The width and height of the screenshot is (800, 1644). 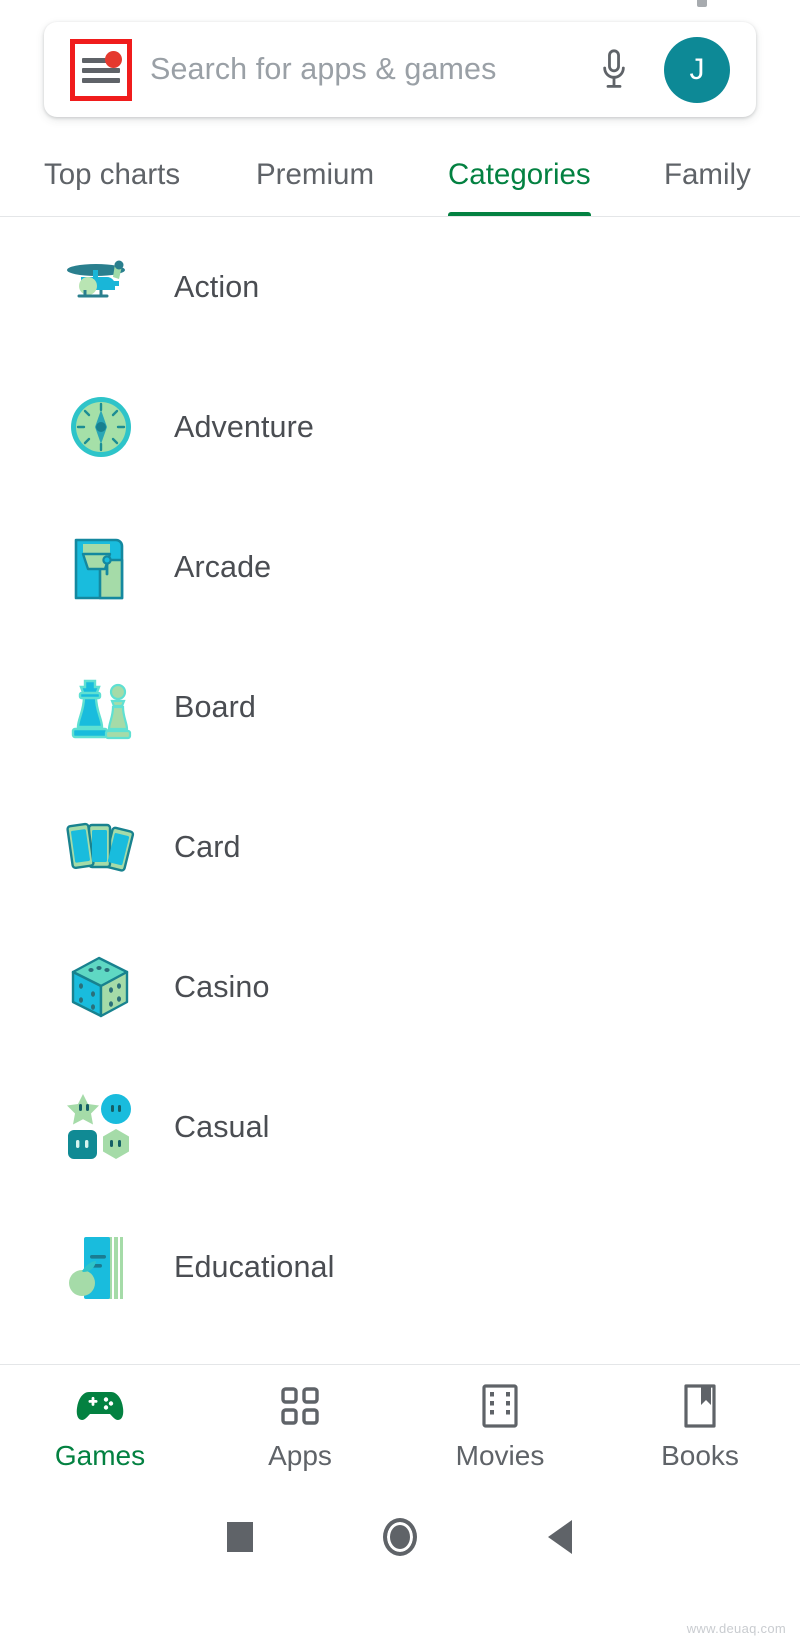 I want to click on tab-top-charts: Top charts, so click(x=112, y=175).